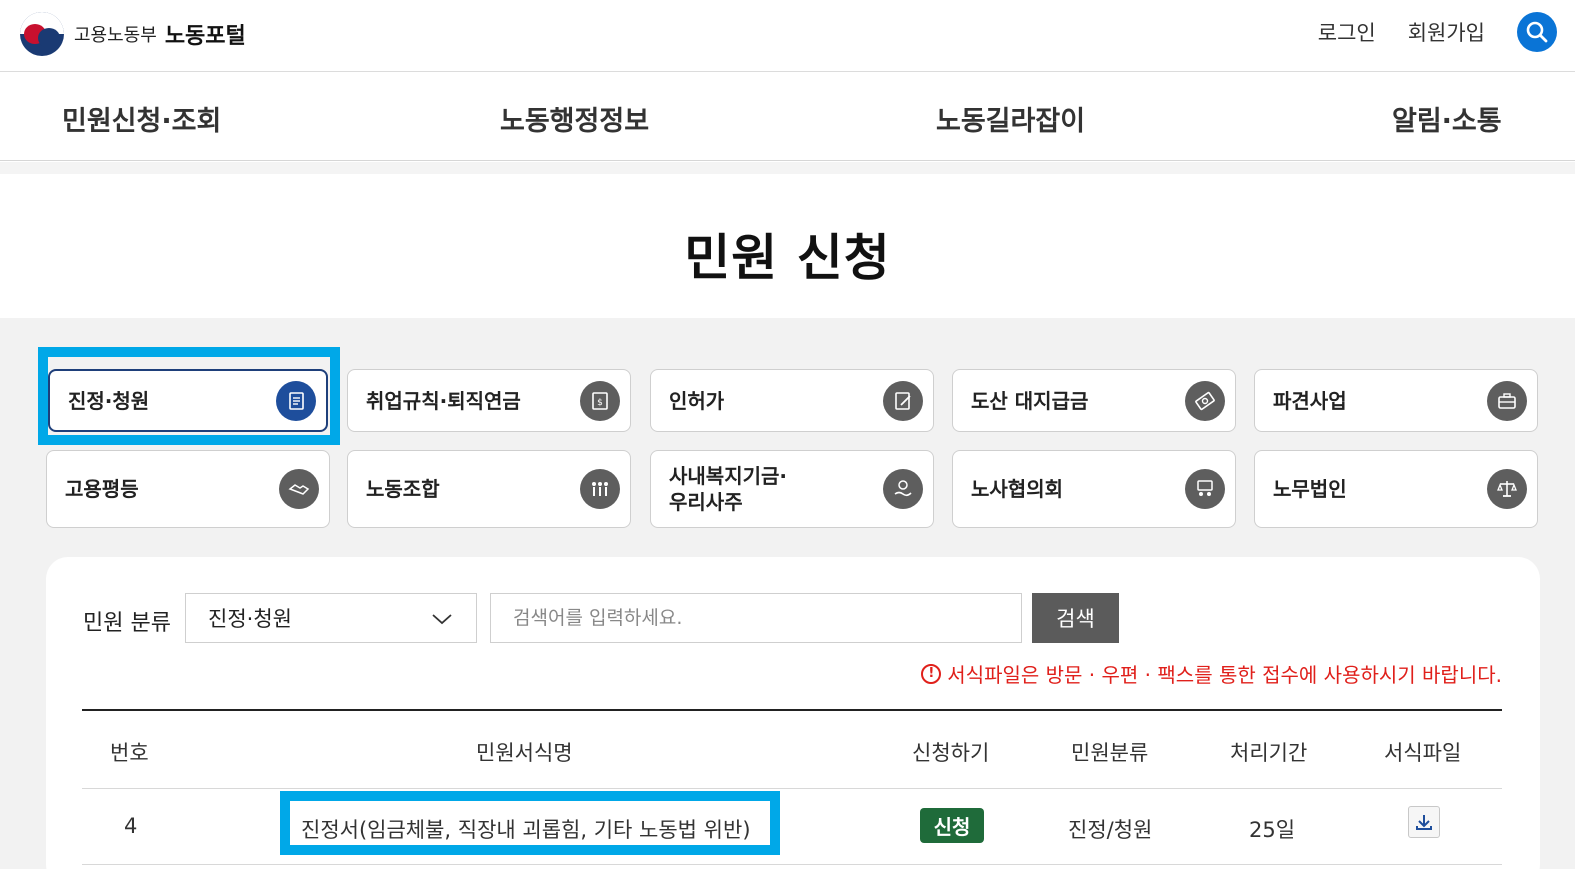 Image resolution: width=1575 pixels, height=887 pixels. I want to click on category-equal-employment: 고용평등, so click(188, 489).